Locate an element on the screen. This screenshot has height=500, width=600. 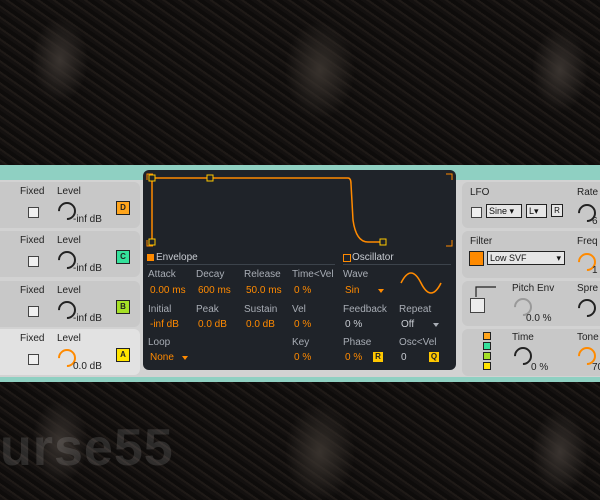
wave-dropdown: Sin is located at coordinates (352, 290).